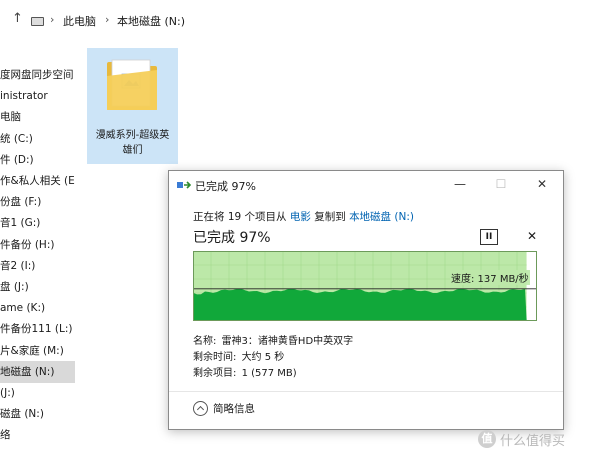 The height and width of the screenshot is (456, 600). I want to click on folder-label: 漫威系列-超级英 雄们, so click(132, 143).